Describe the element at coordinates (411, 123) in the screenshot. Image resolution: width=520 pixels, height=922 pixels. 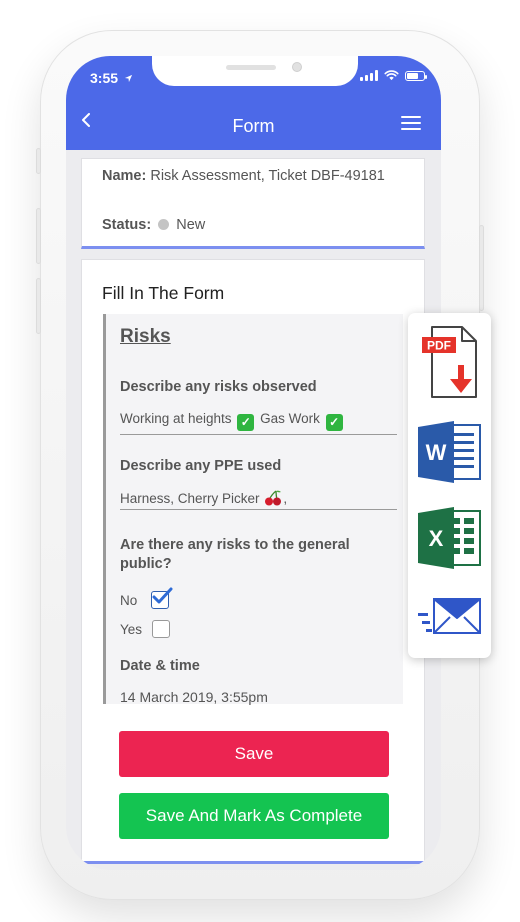
I see `menu-icon` at that location.